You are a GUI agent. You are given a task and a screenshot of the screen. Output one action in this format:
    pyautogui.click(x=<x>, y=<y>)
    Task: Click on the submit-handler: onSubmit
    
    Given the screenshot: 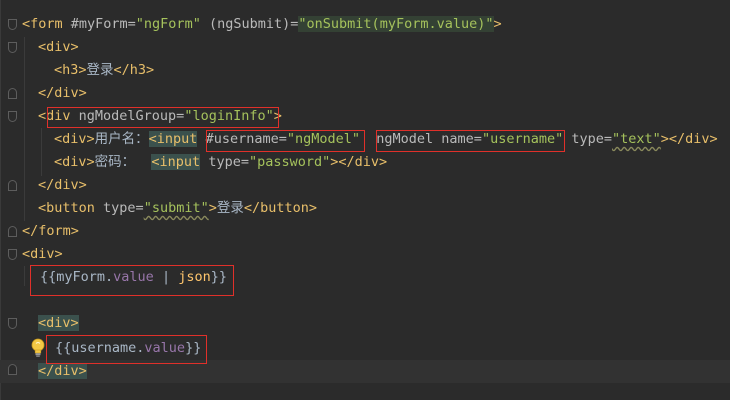 What is the action you would take?
    pyautogui.click(x=339, y=24)
    